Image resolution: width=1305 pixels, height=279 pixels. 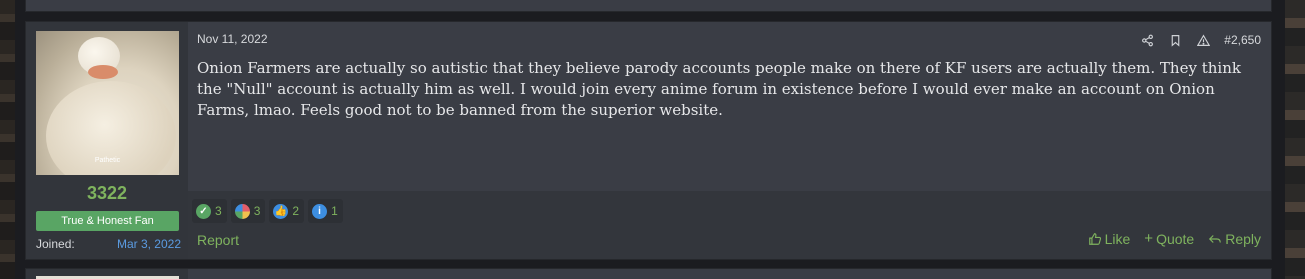 I want to click on post-actions: Like + Quote Reply, so click(x=1174, y=239).